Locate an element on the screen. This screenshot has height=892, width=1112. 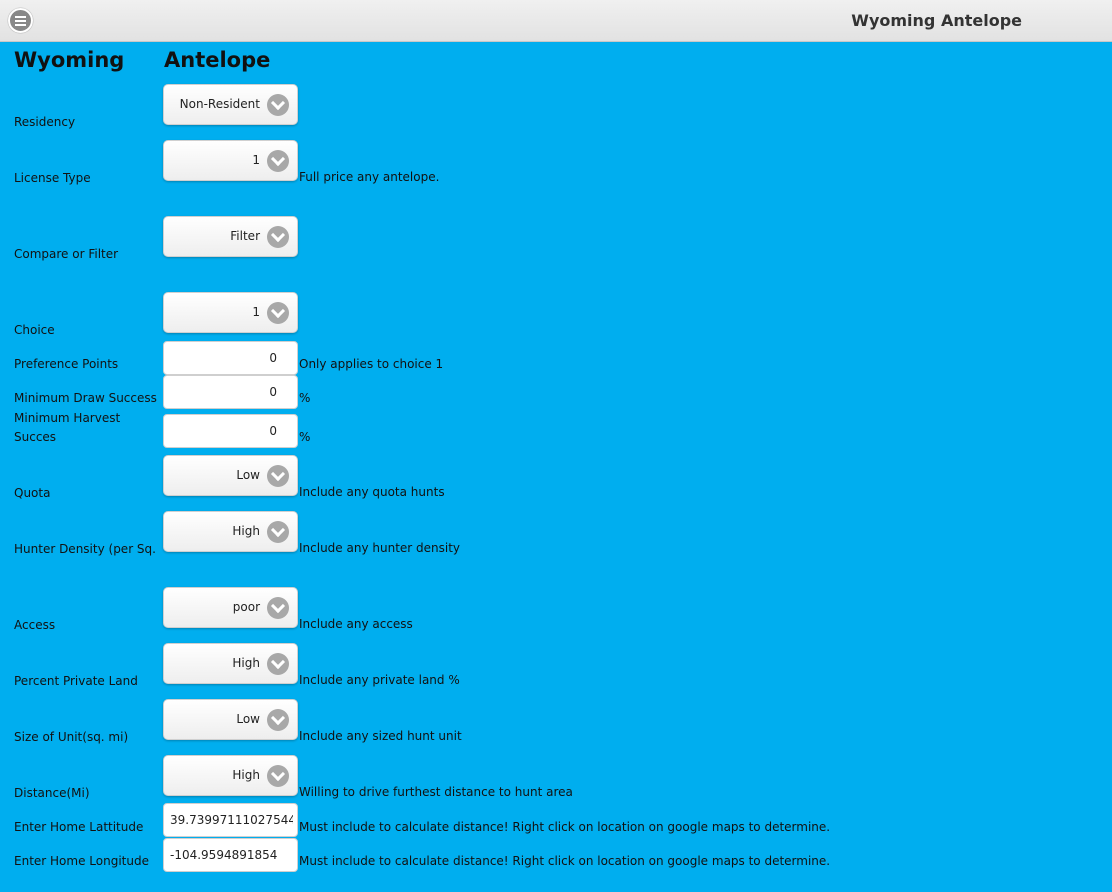
compare-filter-label: Compare or Filter is located at coordinates (66, 254).